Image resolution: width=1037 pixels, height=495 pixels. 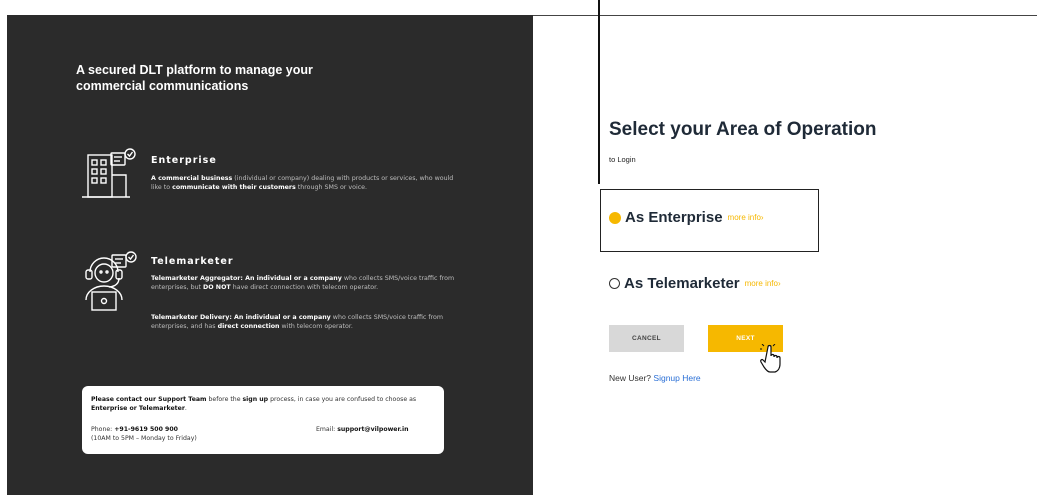 I want to click on page-subtitle: to Login, so click(x=622, y=159).